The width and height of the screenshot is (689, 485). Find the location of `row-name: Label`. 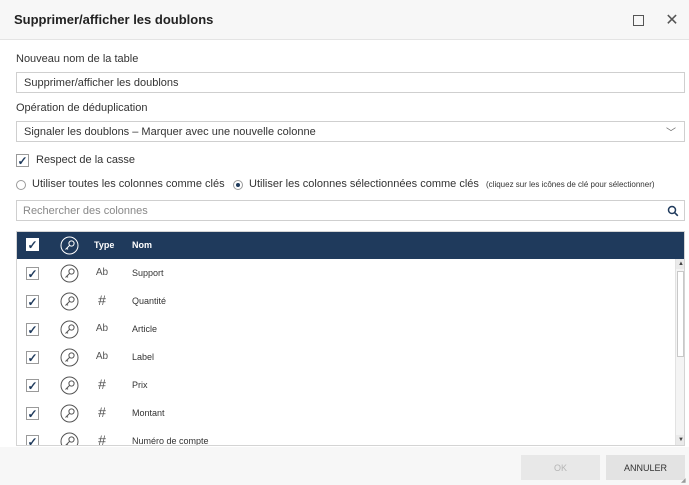

row-name: Label is located at coordinates (143, 357).